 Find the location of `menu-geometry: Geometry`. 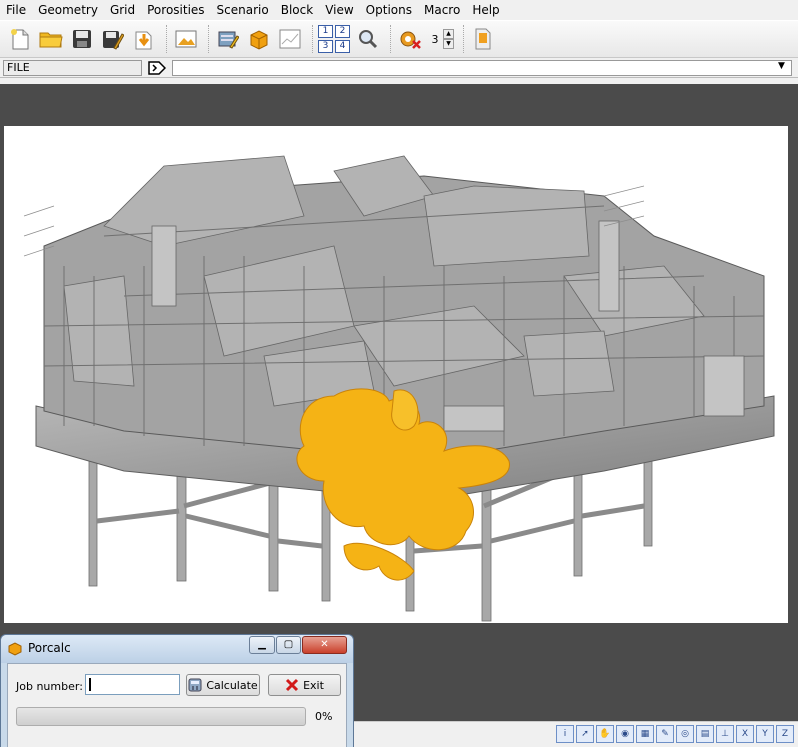

menu-geometry: Geometry is located at coordinates (68, 10).